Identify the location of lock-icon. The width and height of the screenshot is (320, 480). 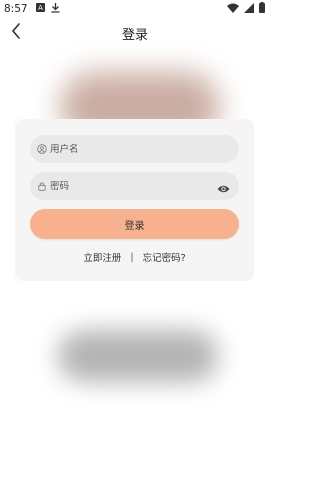
(42, 186).